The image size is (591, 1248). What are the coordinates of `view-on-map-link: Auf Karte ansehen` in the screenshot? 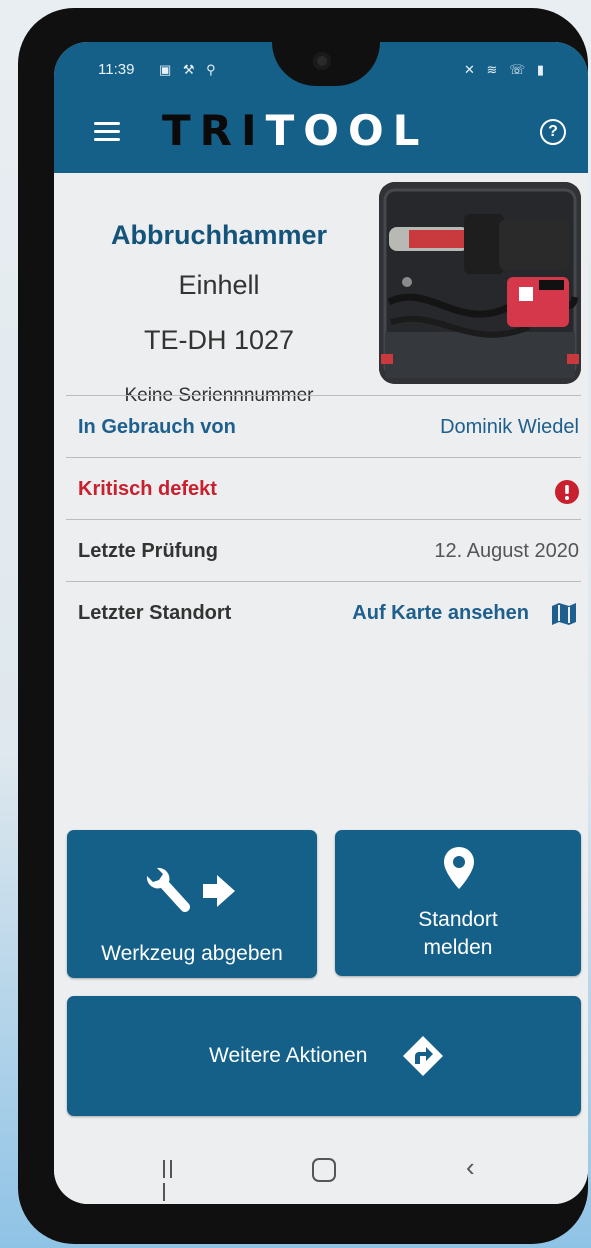 It's located at (440, 613).